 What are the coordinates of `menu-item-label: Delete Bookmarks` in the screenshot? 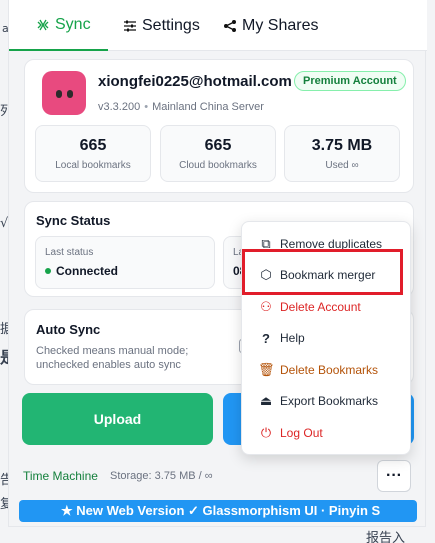 It's located at (329, 370).